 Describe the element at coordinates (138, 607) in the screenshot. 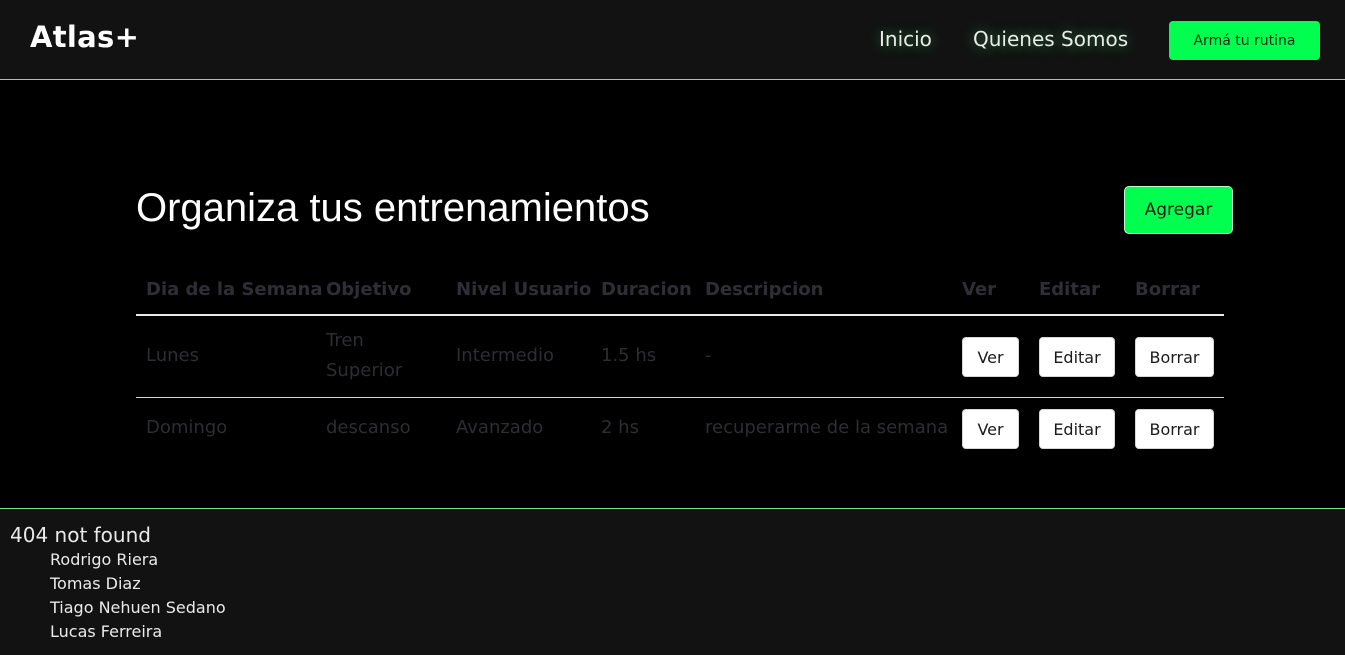

I see `author-name: Tiago Nehuen Sedano` at that location.